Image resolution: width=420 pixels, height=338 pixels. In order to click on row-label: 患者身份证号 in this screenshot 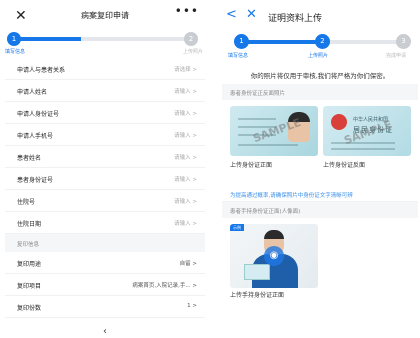, I will do `click(35, 180)`.